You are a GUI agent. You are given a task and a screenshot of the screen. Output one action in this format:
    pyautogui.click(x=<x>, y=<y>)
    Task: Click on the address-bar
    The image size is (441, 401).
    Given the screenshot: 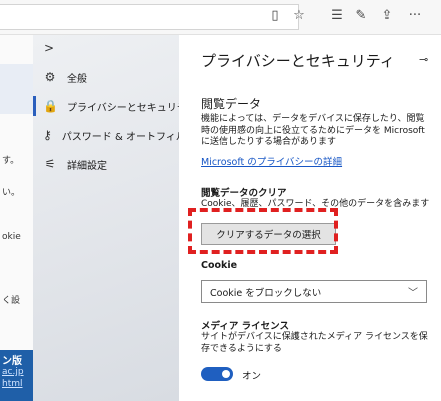 What is the action you would take?
    pyautogui.click(x=149, y=17)
    